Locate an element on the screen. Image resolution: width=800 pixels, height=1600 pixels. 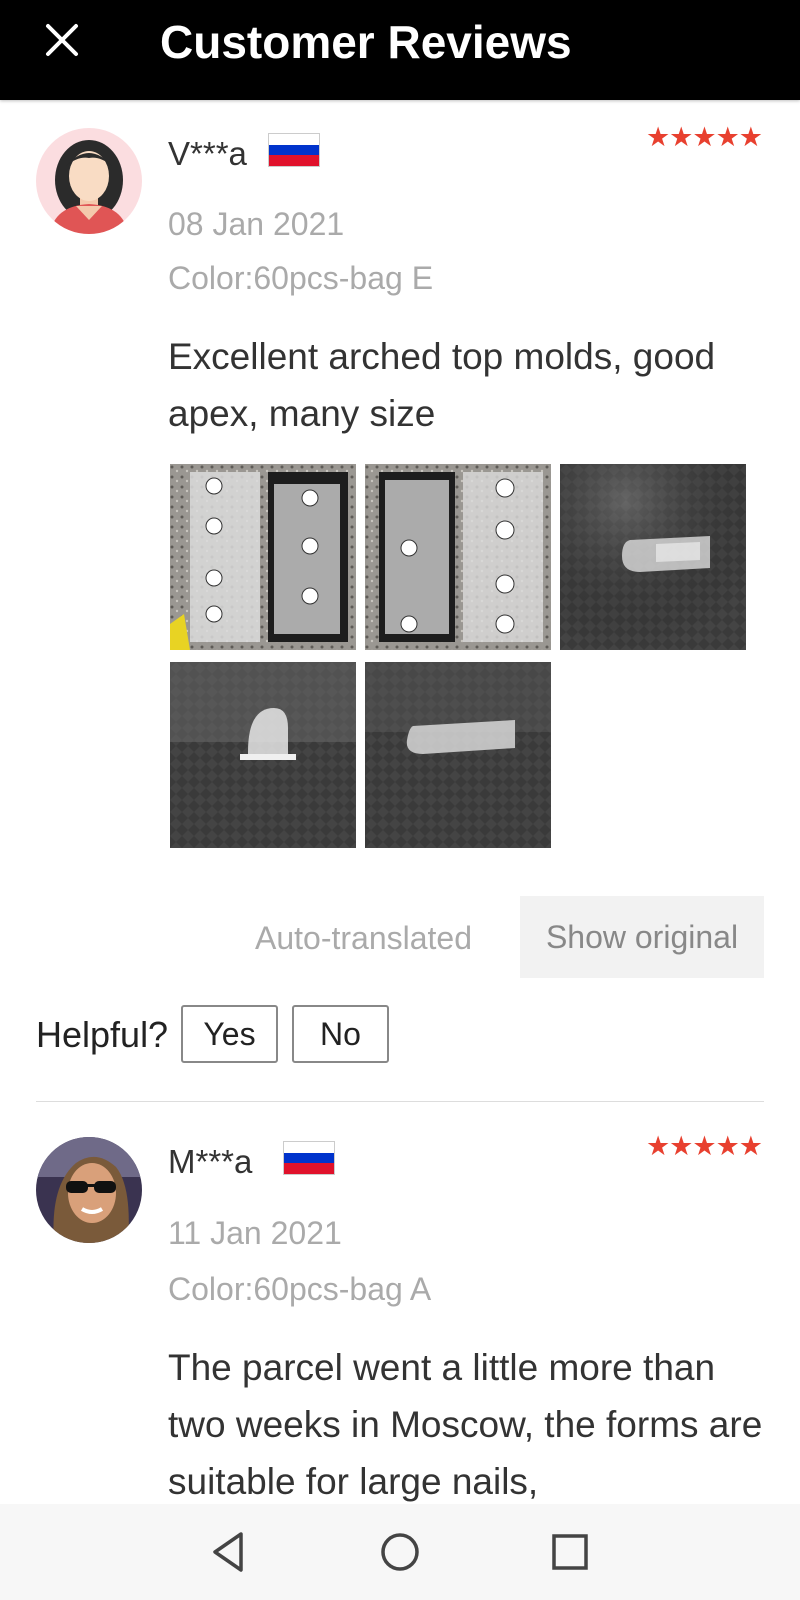
review-username: M***a is located at coordinates (210, 1161).